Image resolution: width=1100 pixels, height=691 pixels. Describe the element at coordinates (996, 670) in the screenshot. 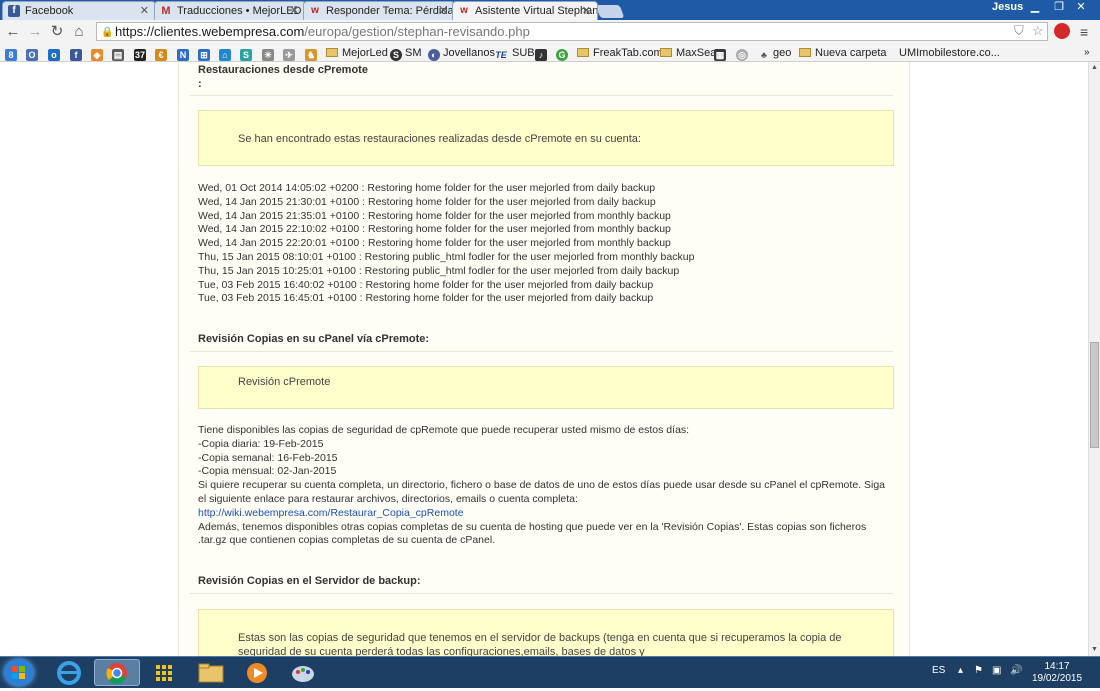

I see `network-icon: ▣` at that location.